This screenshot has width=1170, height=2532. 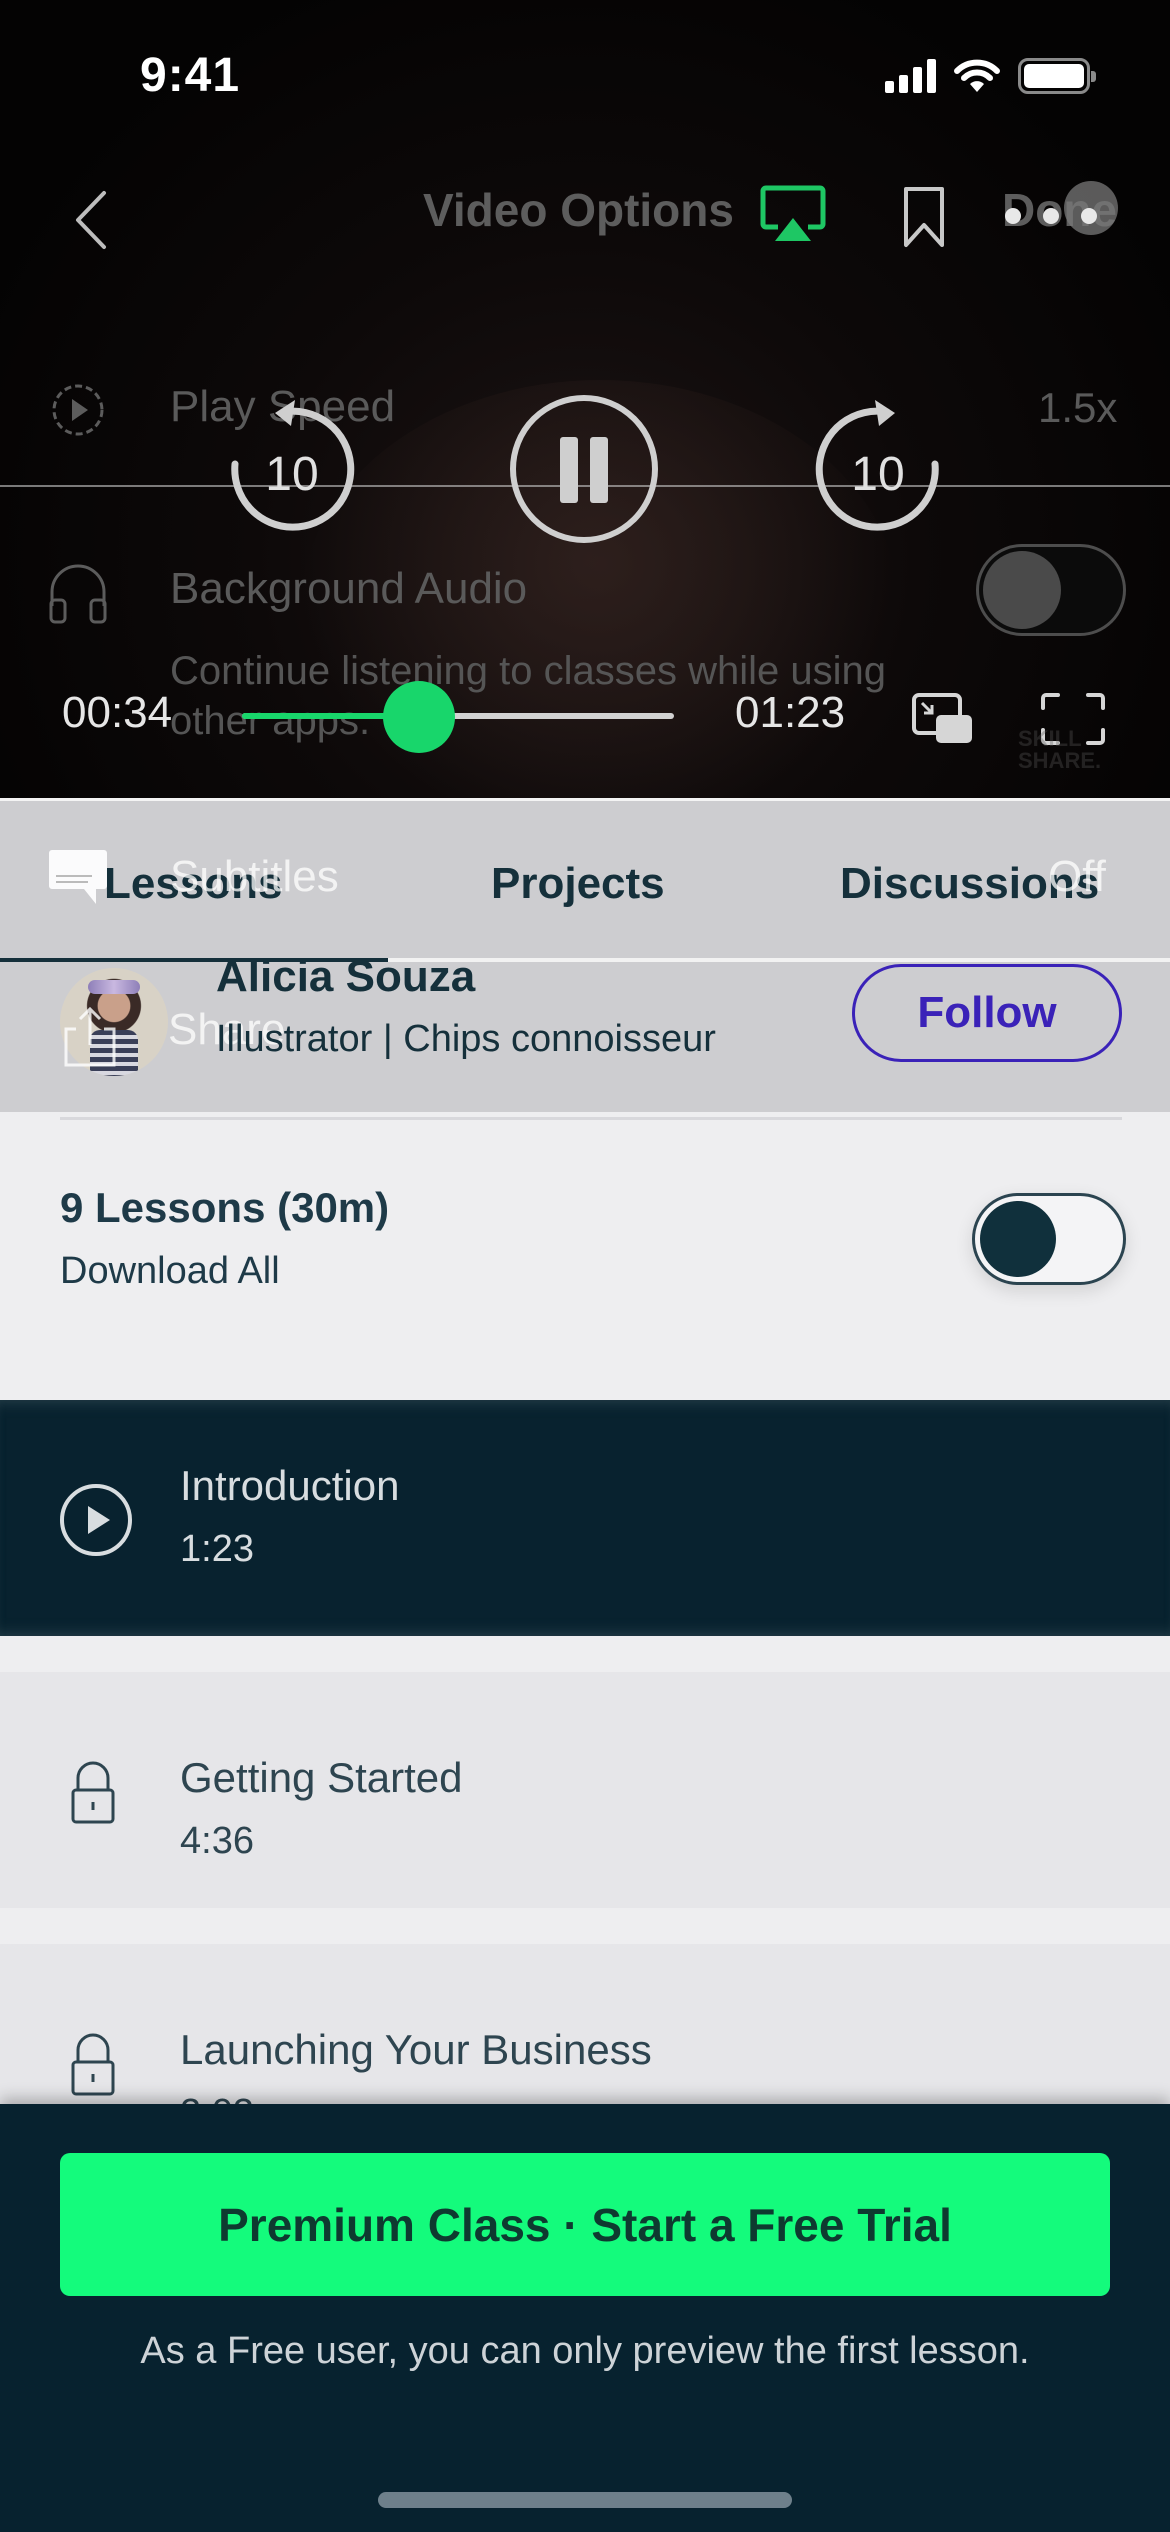 I want to click on download-all-toggle, so click(x=1049, y=1239).